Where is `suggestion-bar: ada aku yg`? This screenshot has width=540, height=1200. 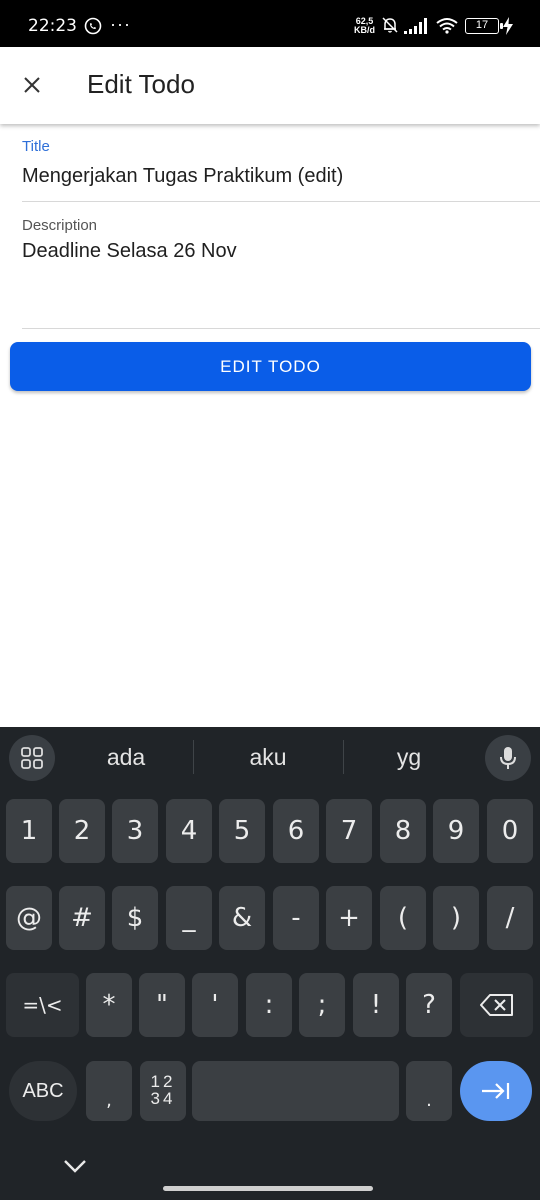 suggestion-bar: ada aku yg is located at coordinates (270, 757).